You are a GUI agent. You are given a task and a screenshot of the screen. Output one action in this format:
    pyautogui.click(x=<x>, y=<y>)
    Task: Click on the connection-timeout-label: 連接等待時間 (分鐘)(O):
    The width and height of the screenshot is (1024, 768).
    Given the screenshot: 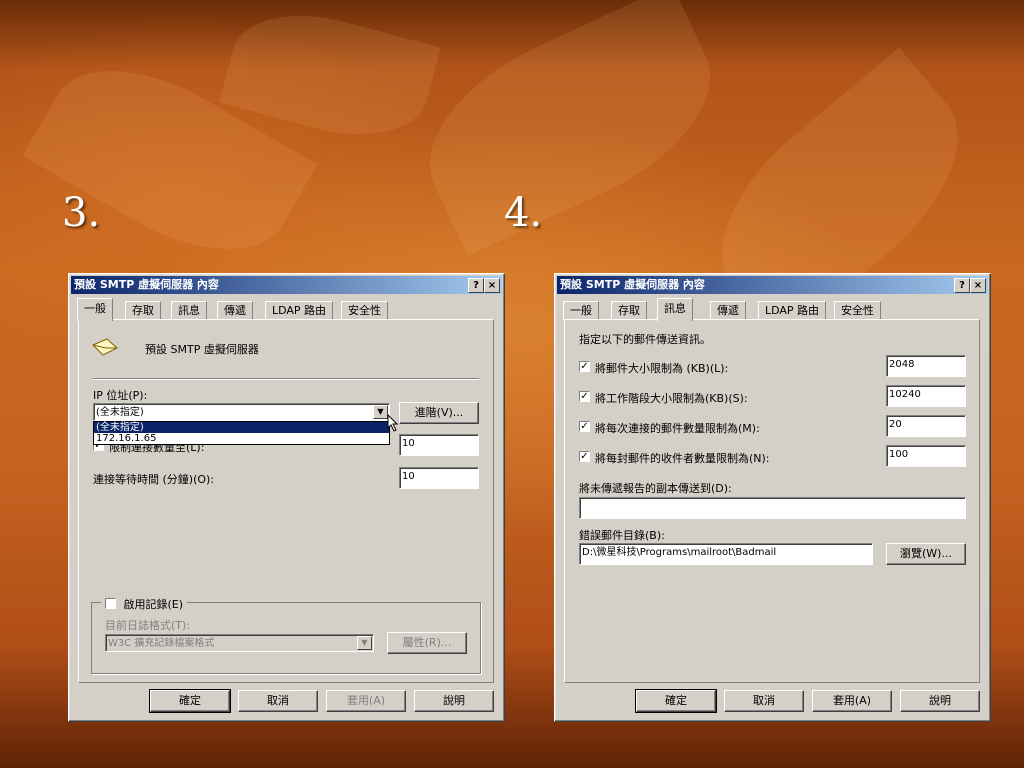 What is the action you would take?
    pyautogui.click(x=154, y=479)
    